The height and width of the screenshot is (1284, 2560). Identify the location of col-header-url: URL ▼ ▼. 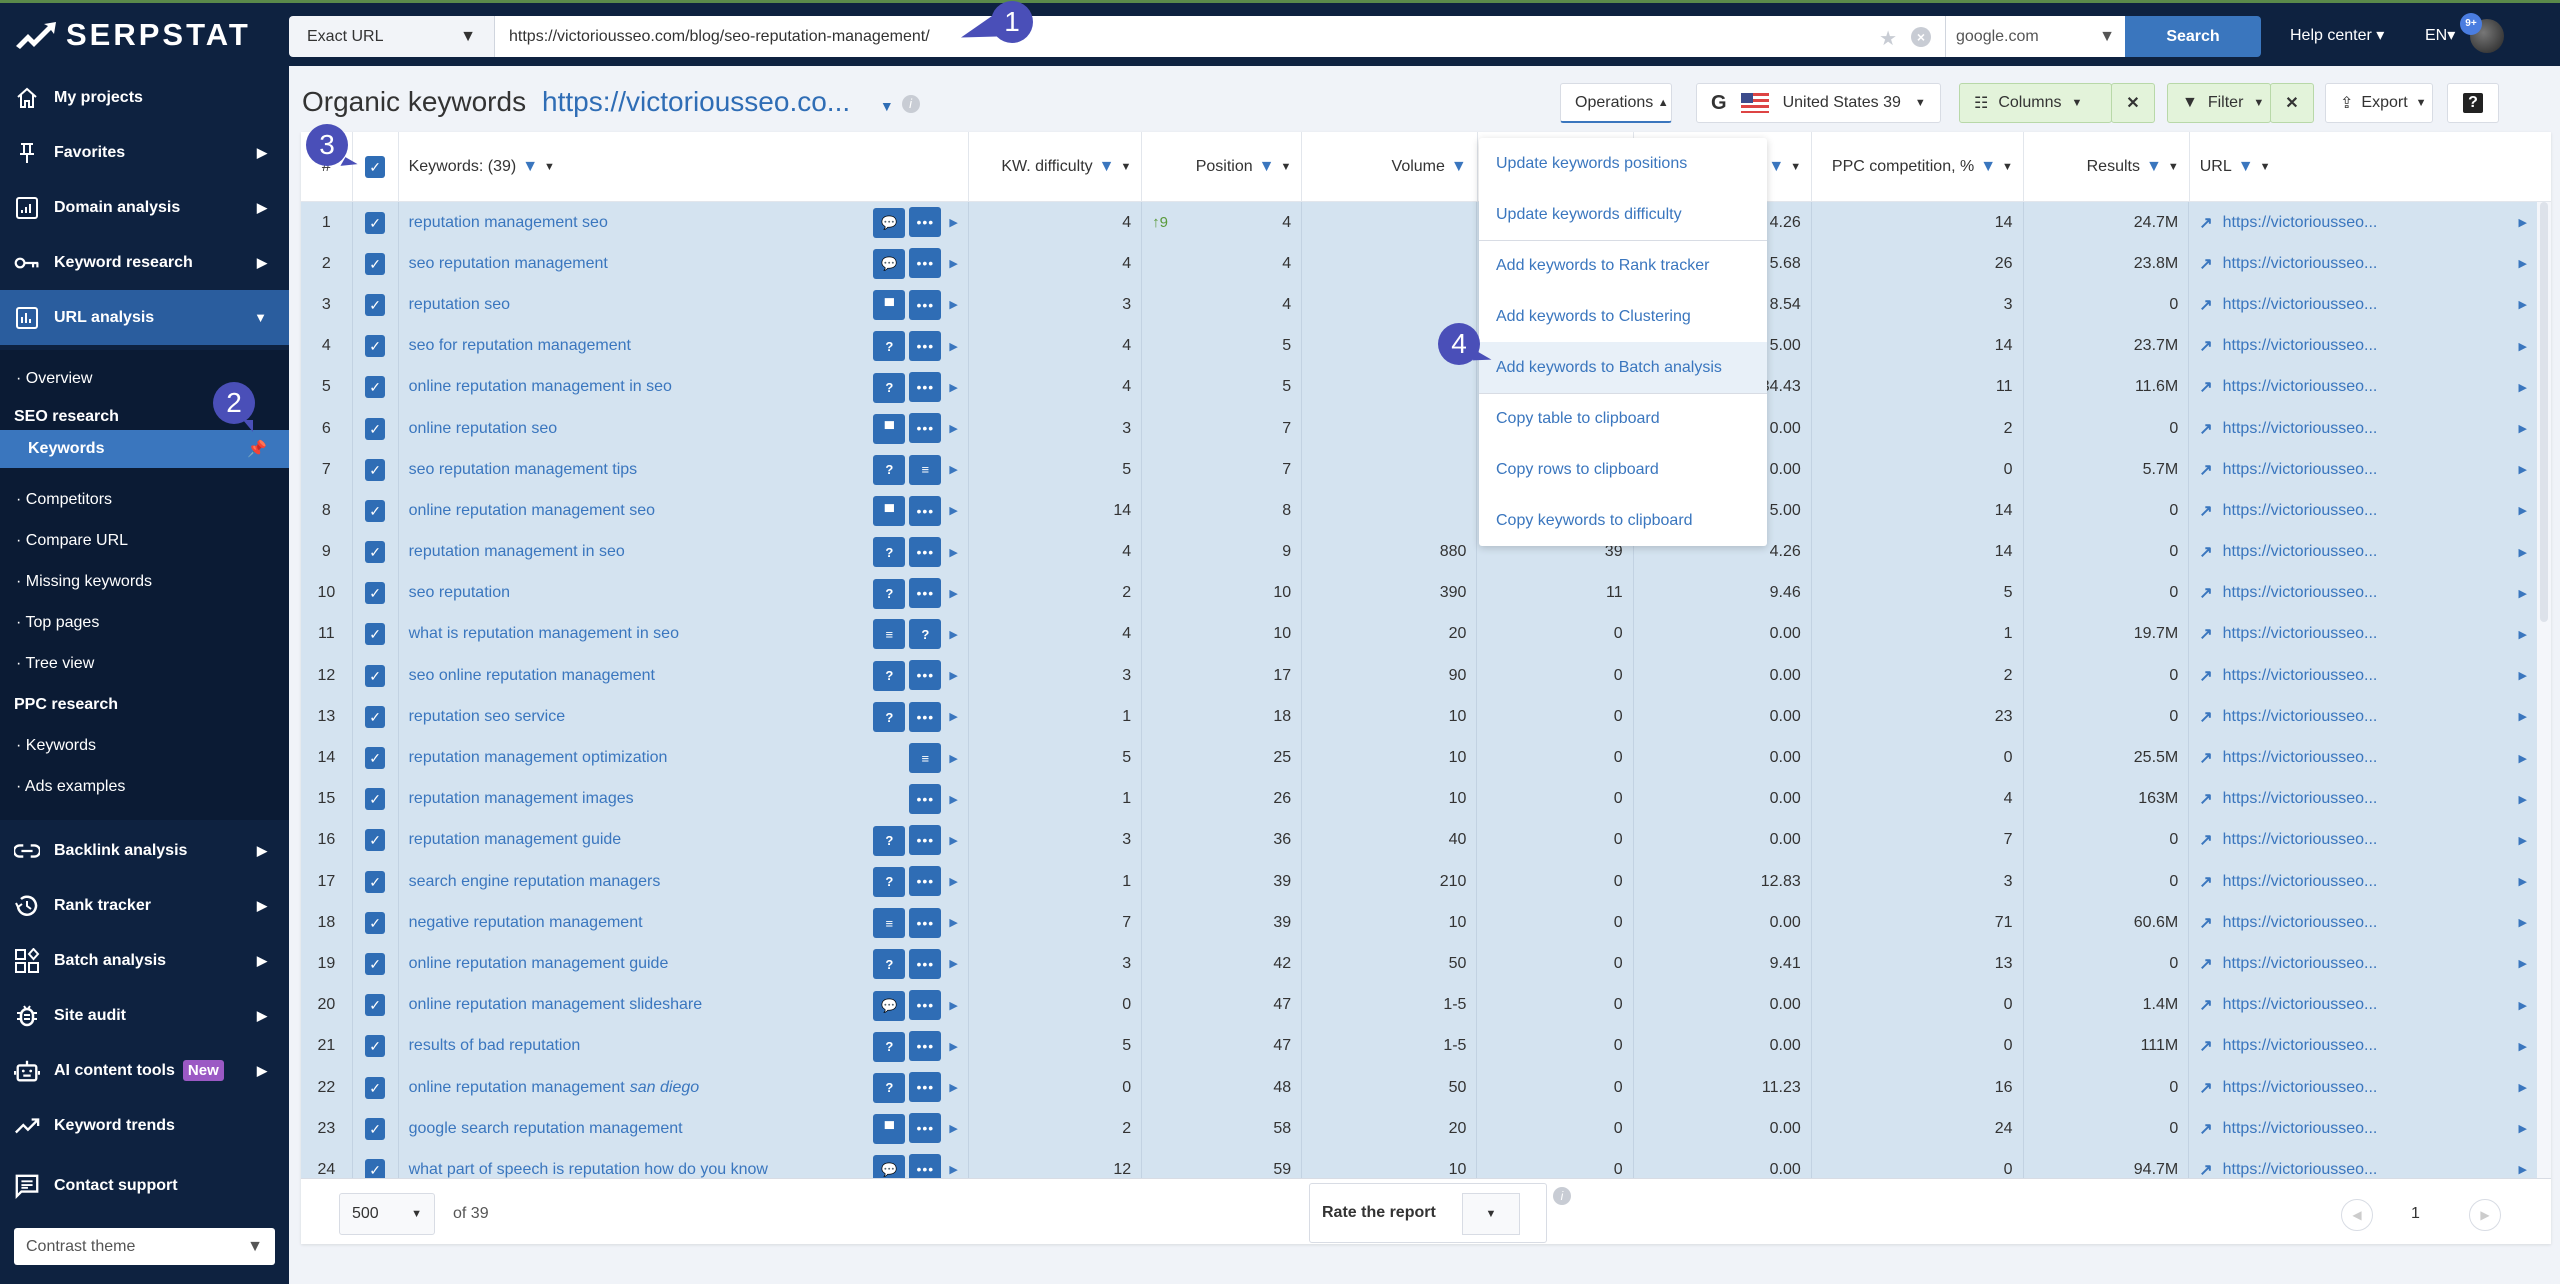
(2370, 167).